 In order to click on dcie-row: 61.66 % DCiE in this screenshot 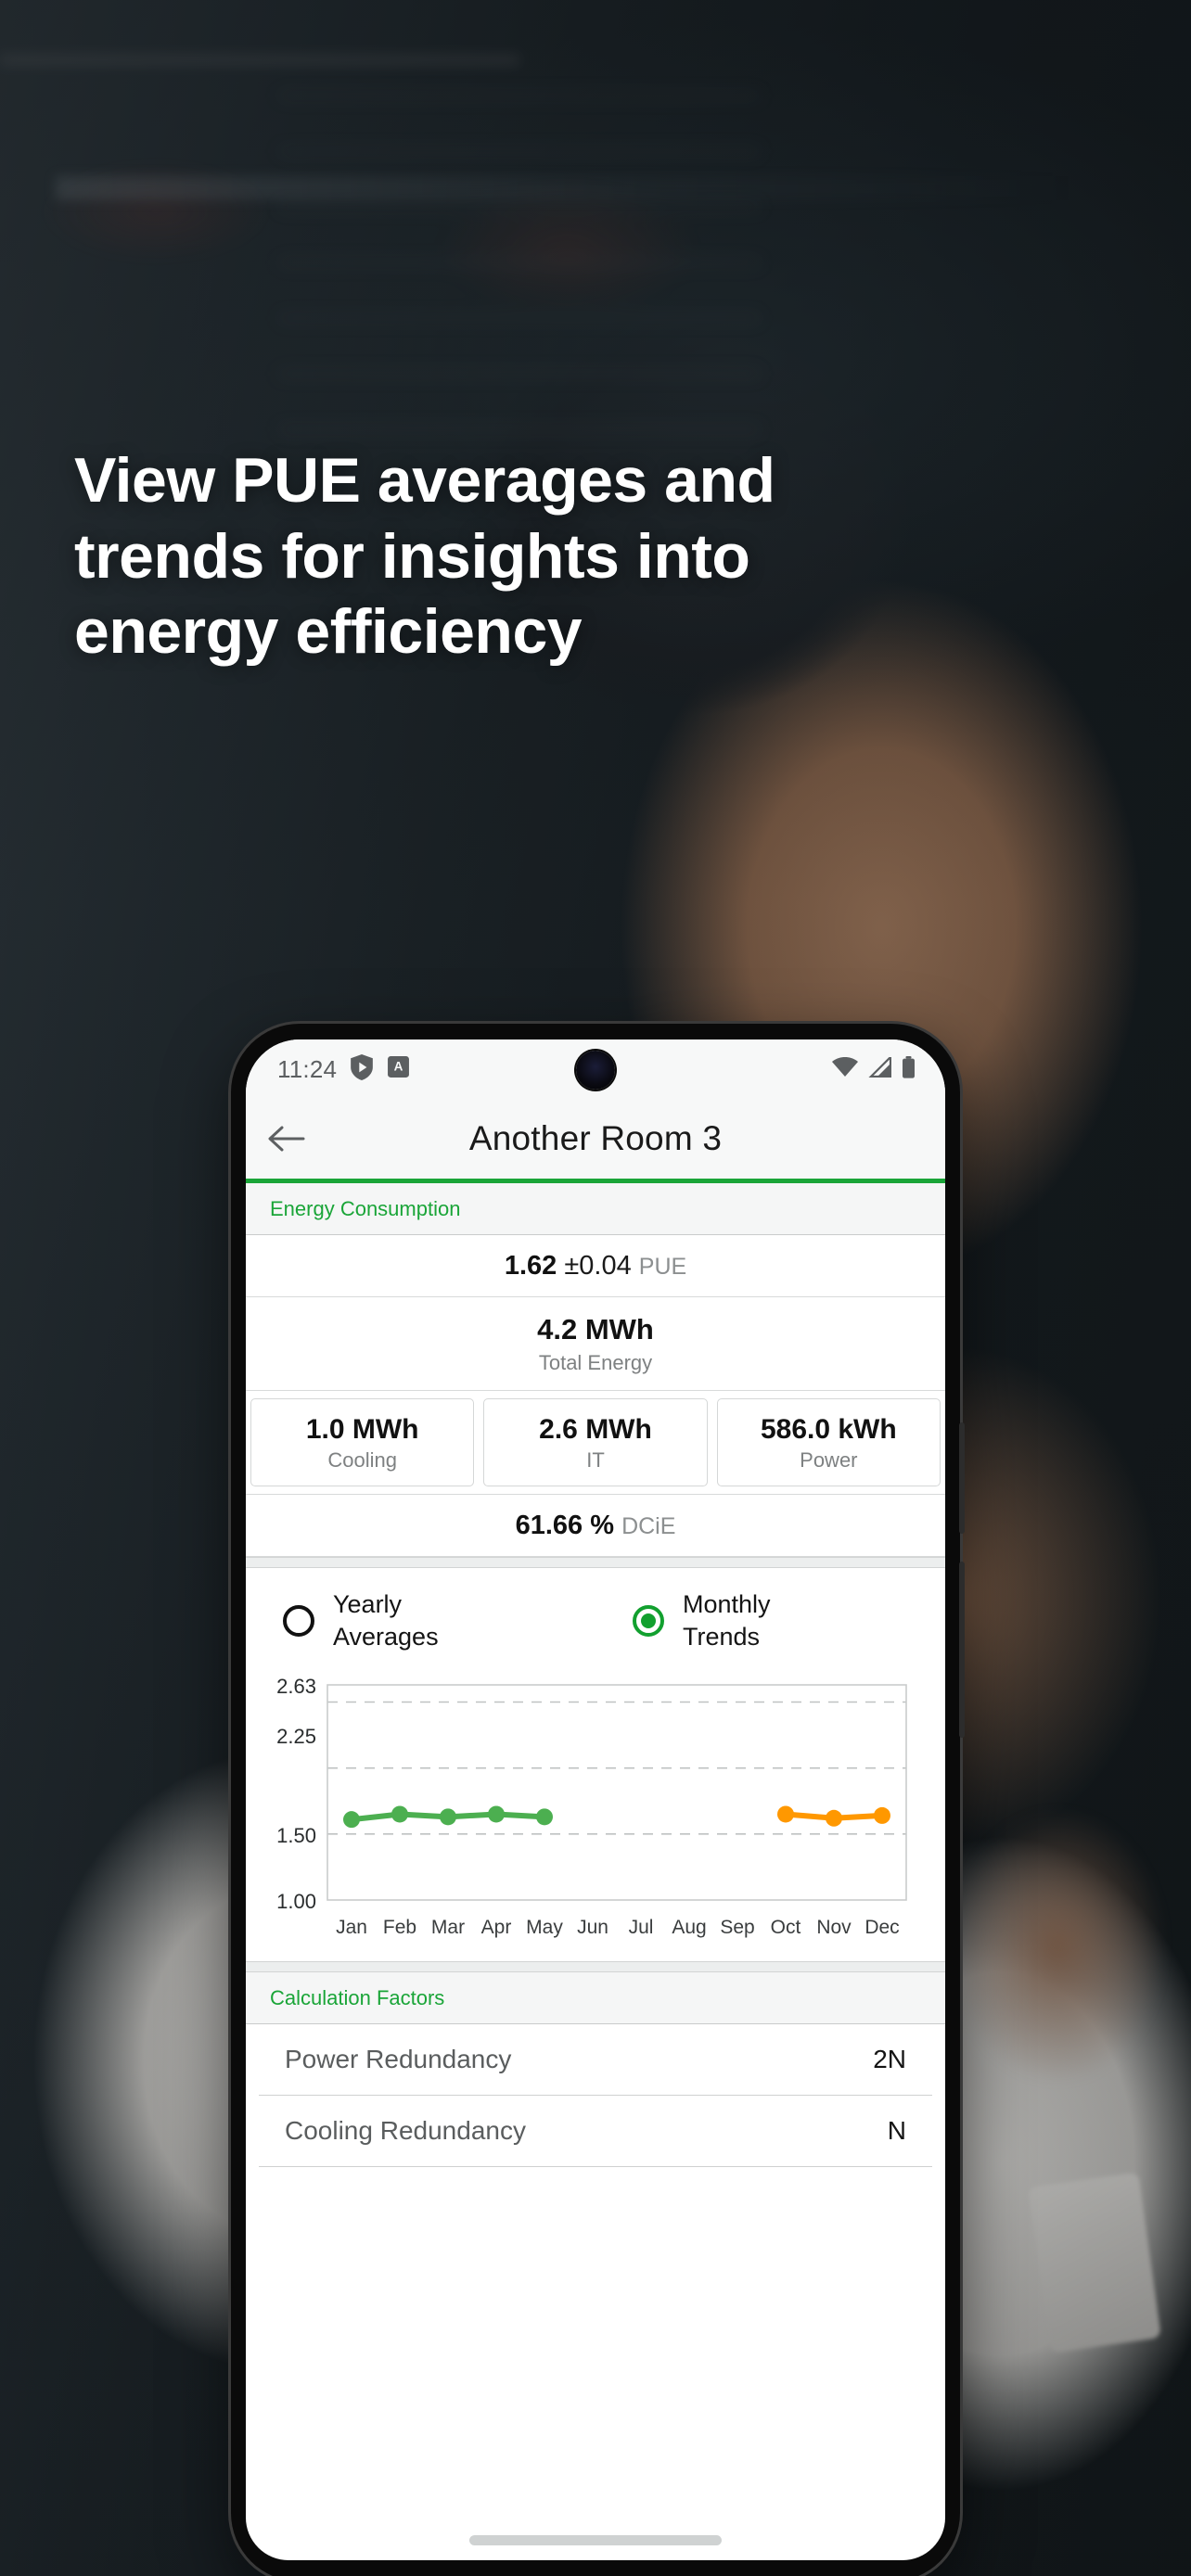, I will do `click(595, 1525)`.